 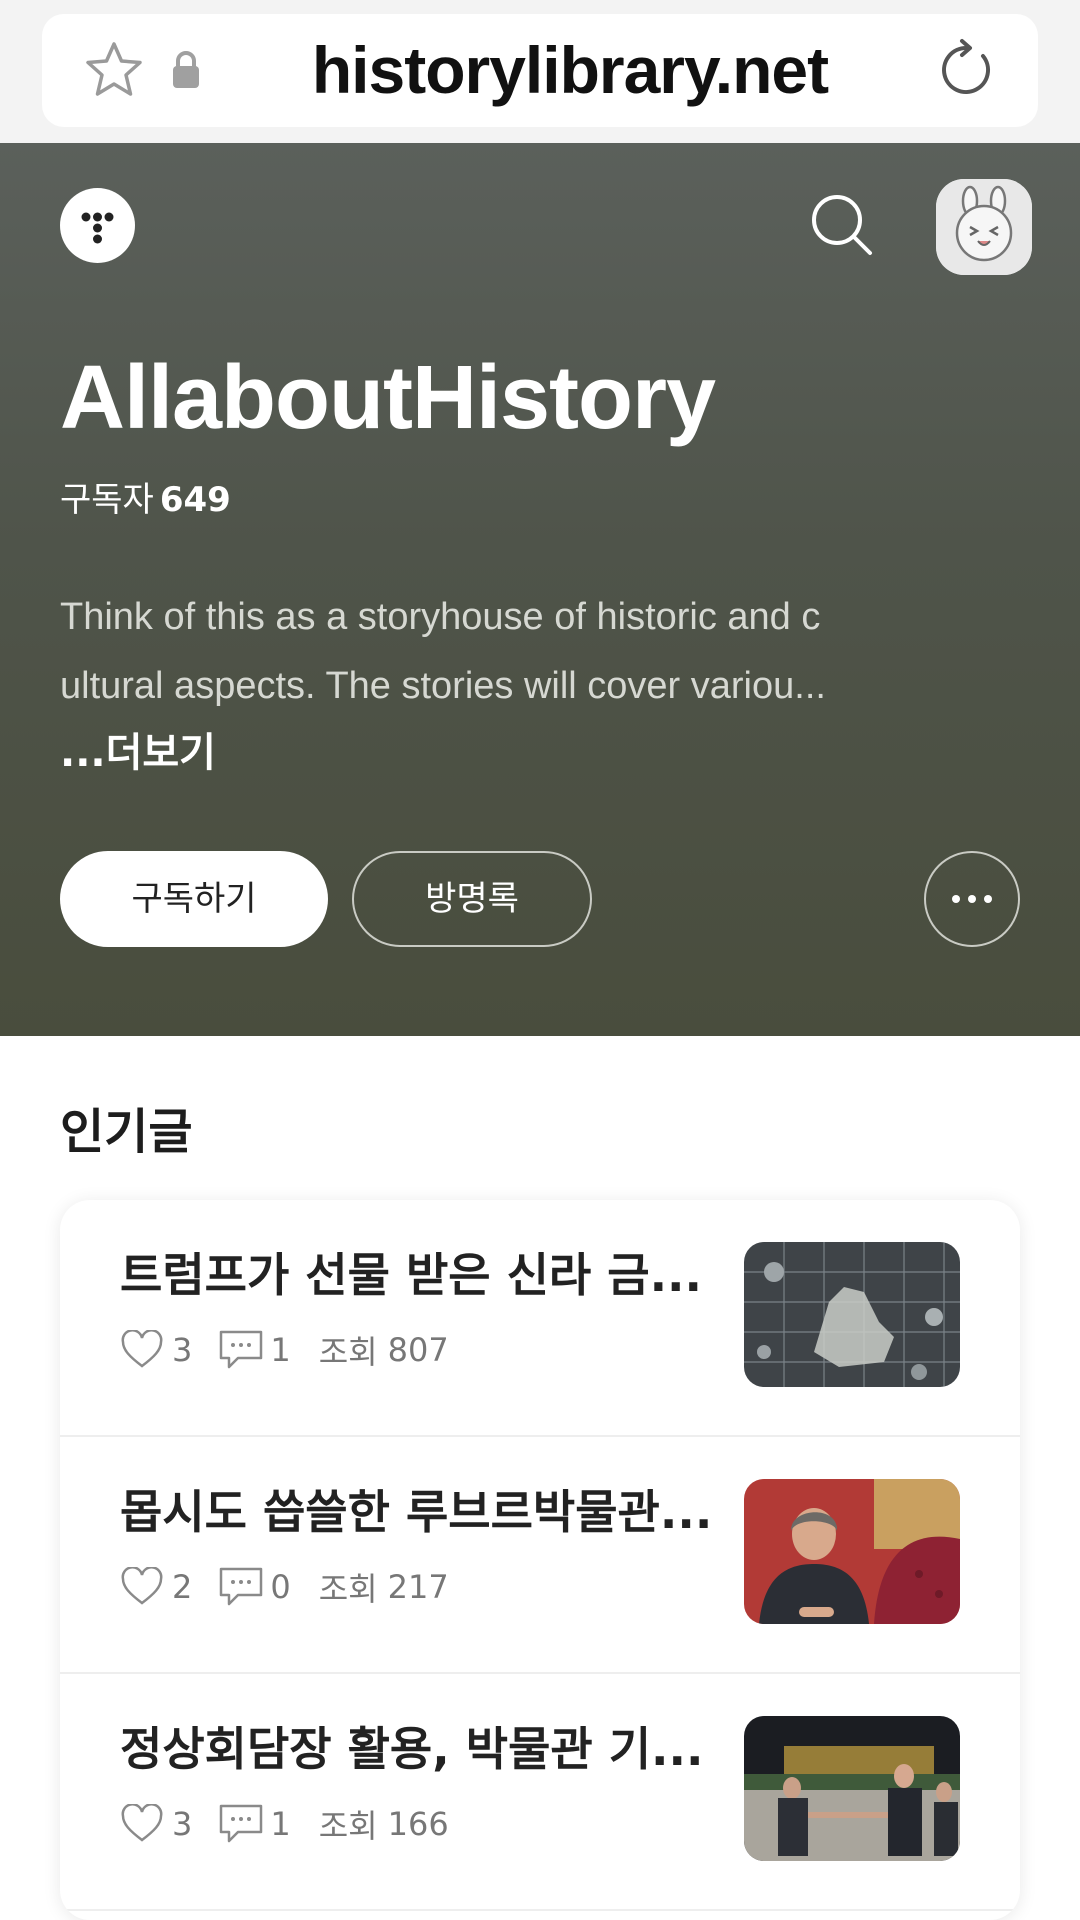 I want to click on summit-handshake-image, so click(x=852, y=1788).